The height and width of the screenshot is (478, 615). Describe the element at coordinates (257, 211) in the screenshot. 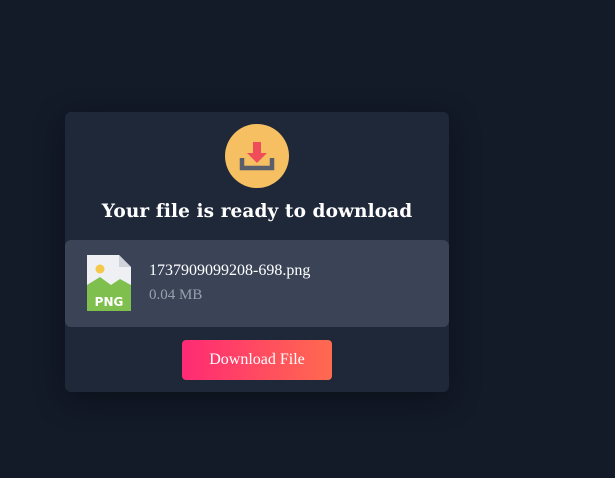

I see `dialog-title: Your file is ready to download` at that location.